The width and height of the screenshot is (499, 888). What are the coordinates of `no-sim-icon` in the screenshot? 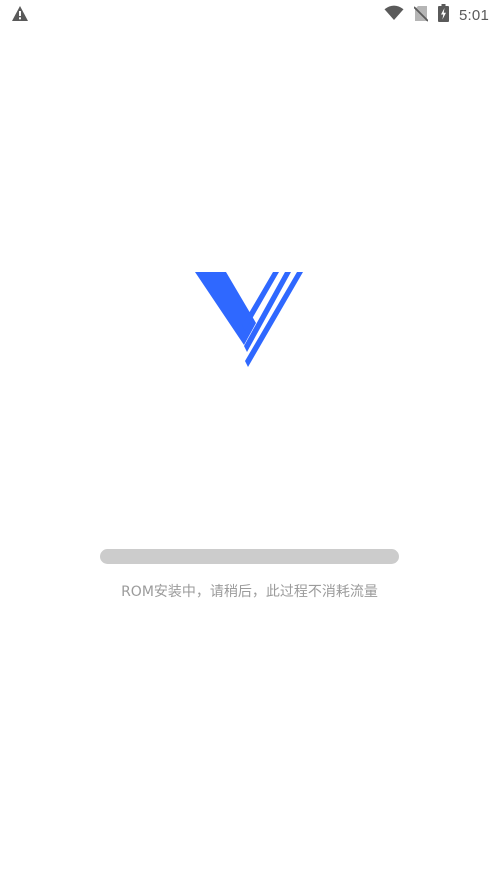 It's located at (421, 15).